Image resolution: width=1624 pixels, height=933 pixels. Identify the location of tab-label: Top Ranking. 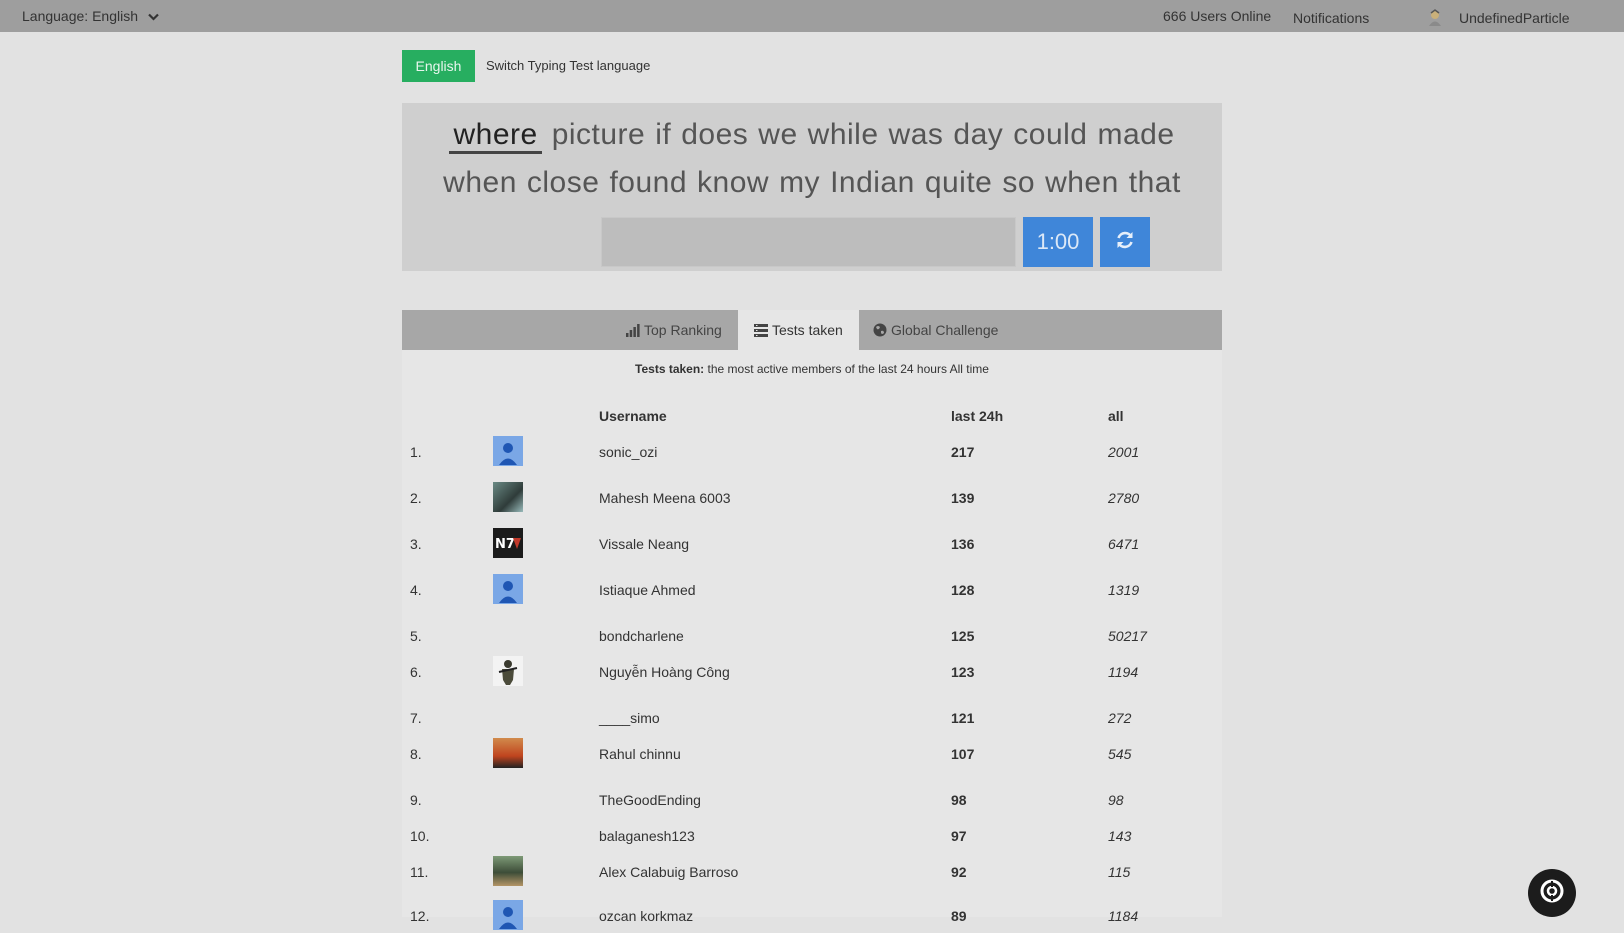
(683, 330).